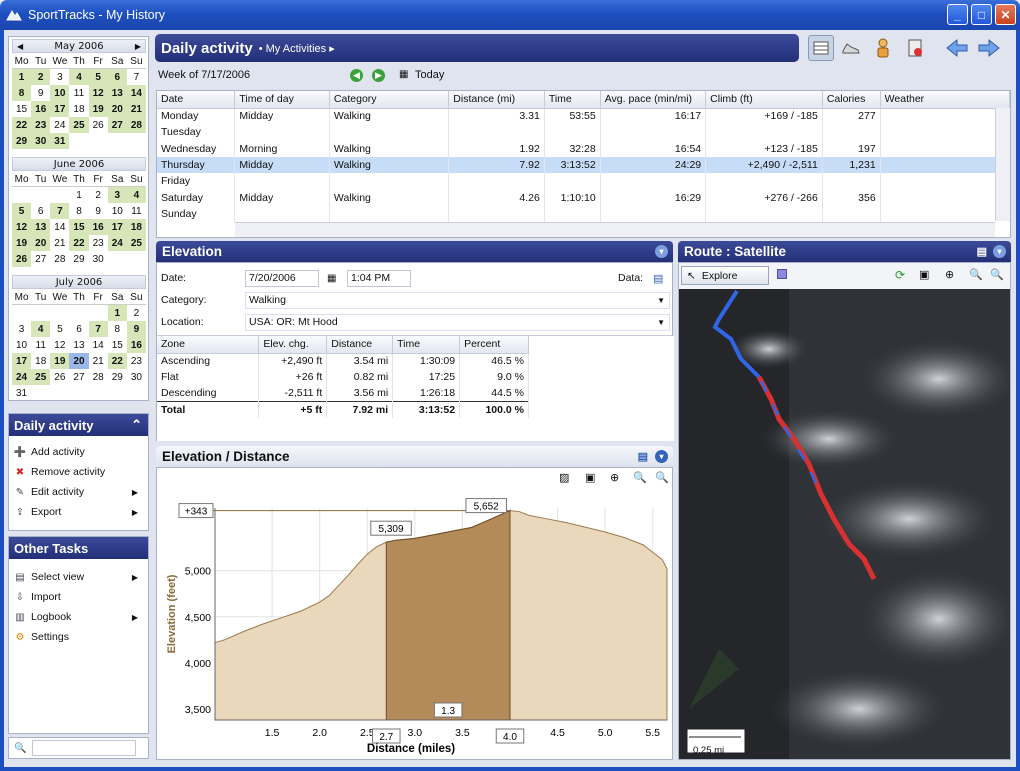 The width and height of the screenshot is (1020, 771). Describe the element at coordinates (764, 100) in the screenshot. I see `column-header: Climb (ft)` at that location.